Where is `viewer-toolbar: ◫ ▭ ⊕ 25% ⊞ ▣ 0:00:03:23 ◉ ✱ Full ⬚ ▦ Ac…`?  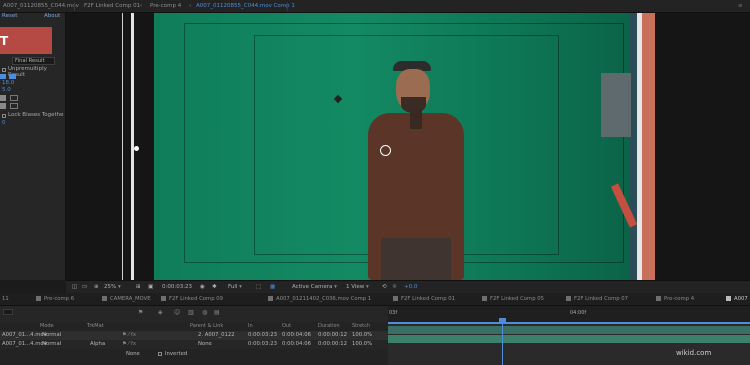
viewer-toolbar: ◫ ▭ ⊕ 25% ⊞ ▣ 0:00:03:23 ◉ ✱ Full ⬚ ▦ Ac… is located at coordinates (408, 286).